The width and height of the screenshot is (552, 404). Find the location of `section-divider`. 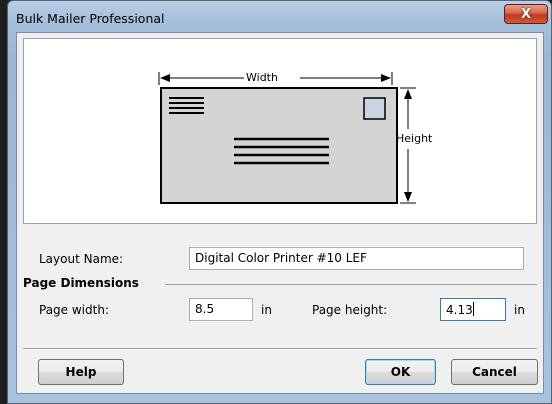

section-divider is located at coordinates (351, 284).